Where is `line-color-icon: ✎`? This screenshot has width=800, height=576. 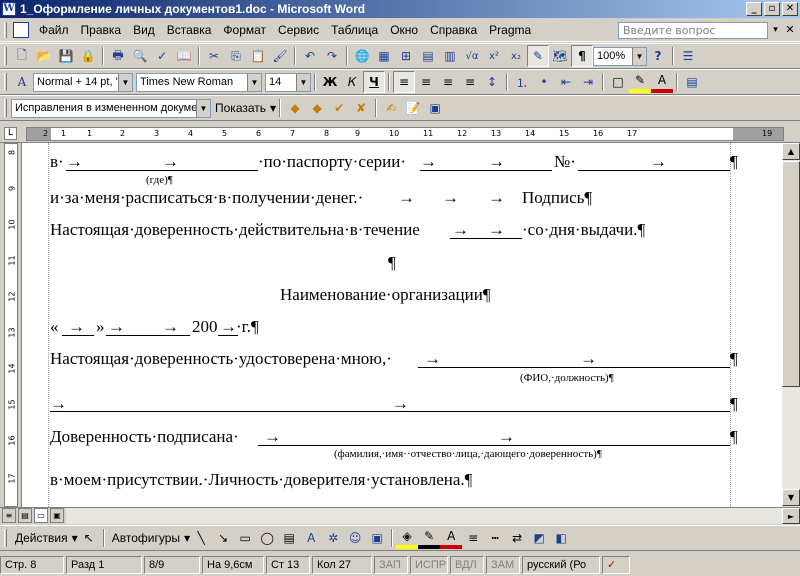
line-color-icon: ✎ is located at coordinates (429, 538).